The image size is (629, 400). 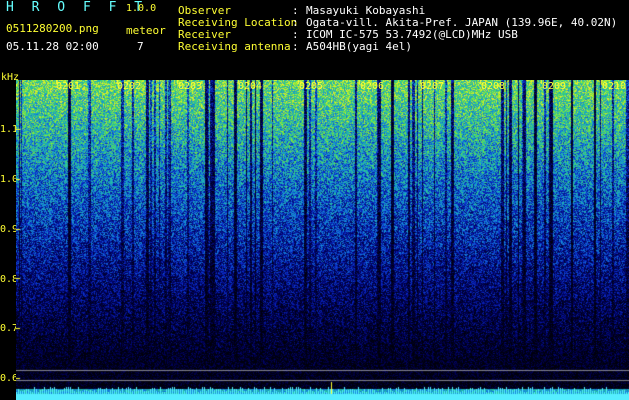 What do you see at coordinates (52, 28) in the screenshot?
I see `file-name: 0511280200.png` at bounding box center [52, 28].